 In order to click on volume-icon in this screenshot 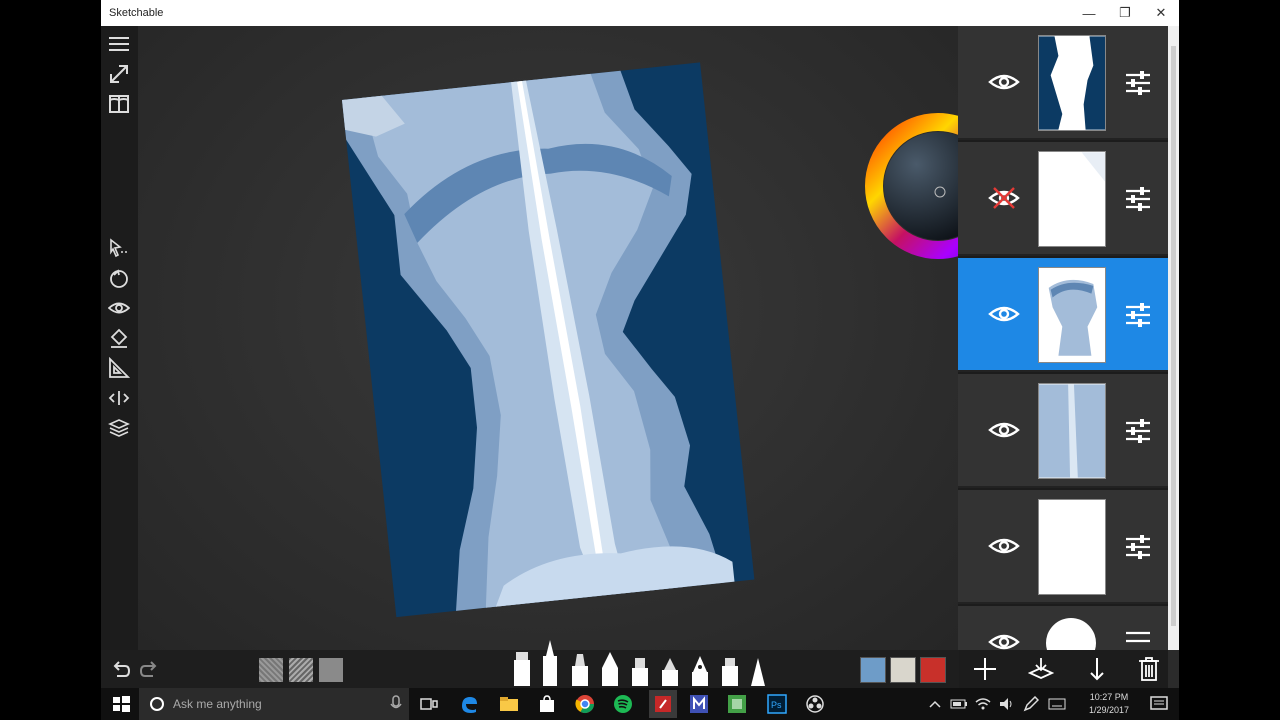, I will do `click(1007, 704)`.